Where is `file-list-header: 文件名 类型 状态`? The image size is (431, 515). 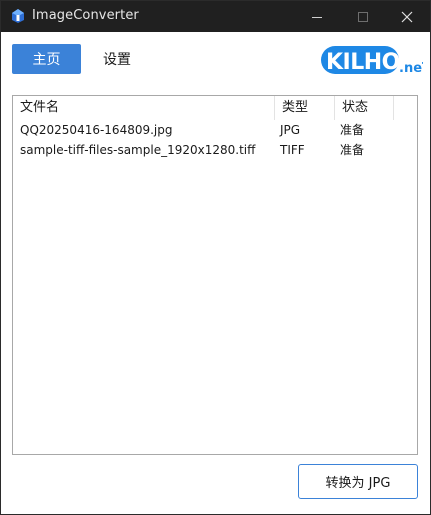
file-list-header: 文件名 类型 状态 is located at coordinates (215, 108).